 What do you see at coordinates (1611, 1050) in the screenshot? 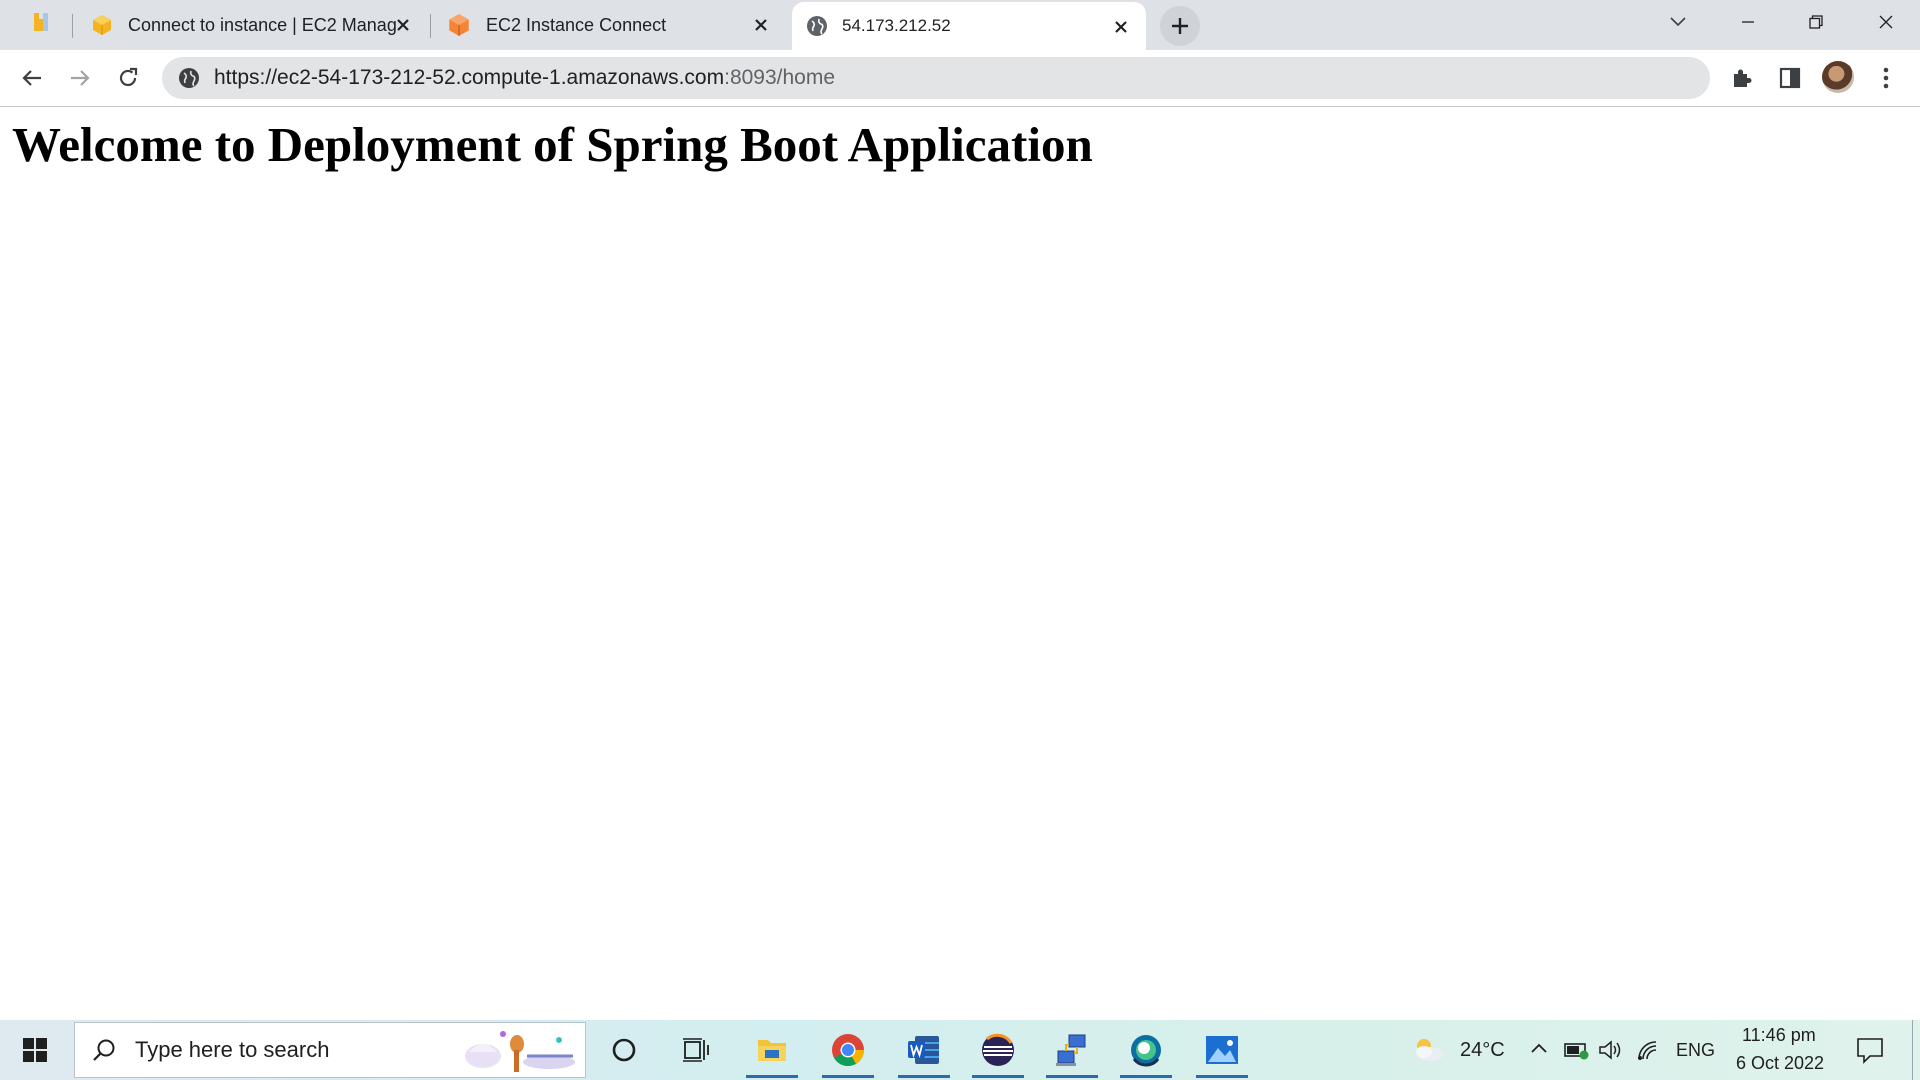
I see `volume-icon` at bounding box center [1611, 1050].